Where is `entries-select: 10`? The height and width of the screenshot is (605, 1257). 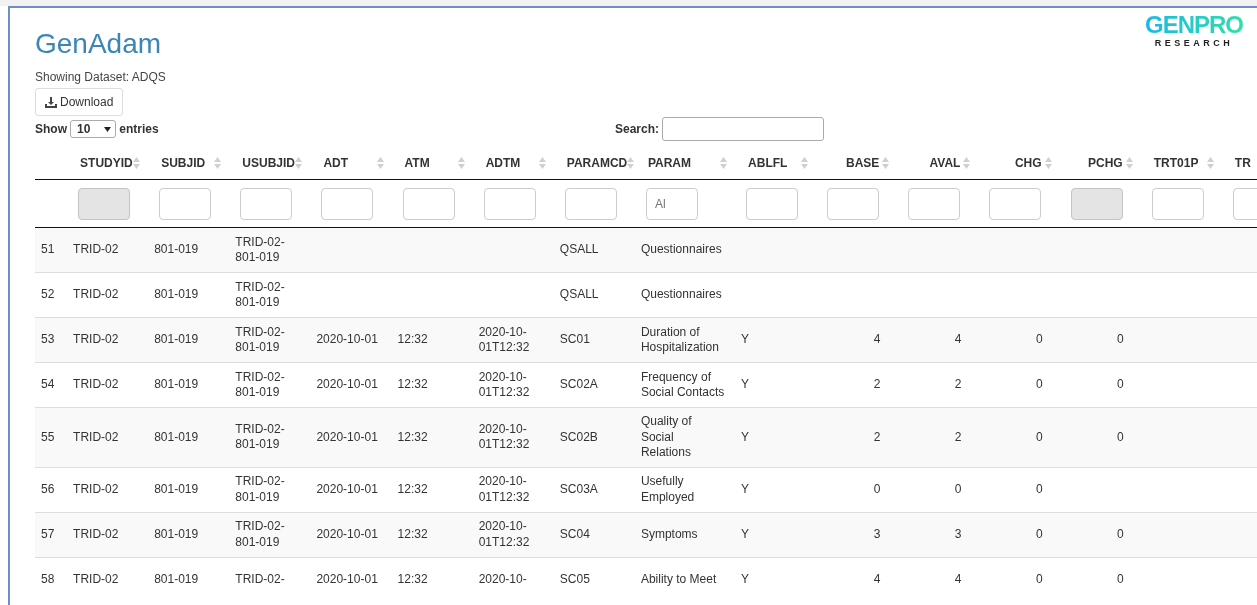 entries-select: 10 is located at coordinates (93, 129).